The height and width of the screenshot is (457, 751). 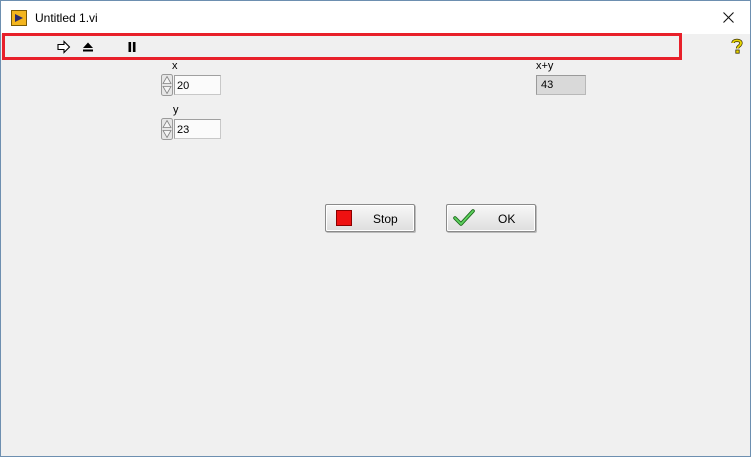 What do you see at coordinates (197, 85) in the screenshot?
I see `x-input` at bounding box center [197, 85].